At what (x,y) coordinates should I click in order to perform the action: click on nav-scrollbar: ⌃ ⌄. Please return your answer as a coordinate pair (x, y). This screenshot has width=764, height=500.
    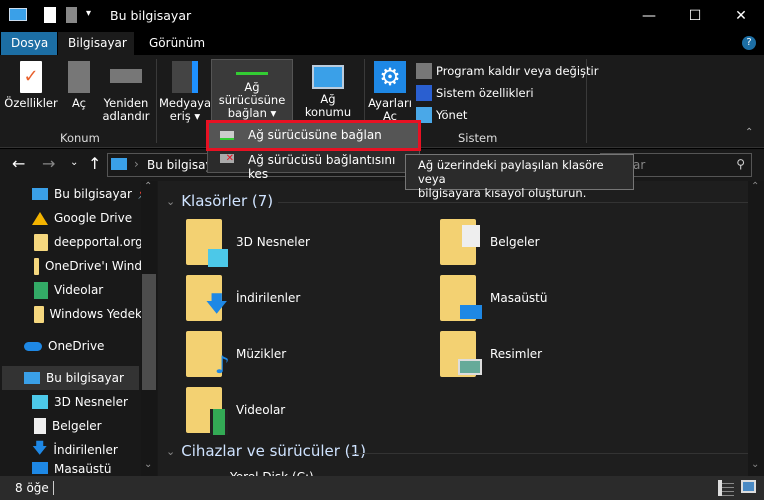
    Looking at the image, I should click on (149, 328).